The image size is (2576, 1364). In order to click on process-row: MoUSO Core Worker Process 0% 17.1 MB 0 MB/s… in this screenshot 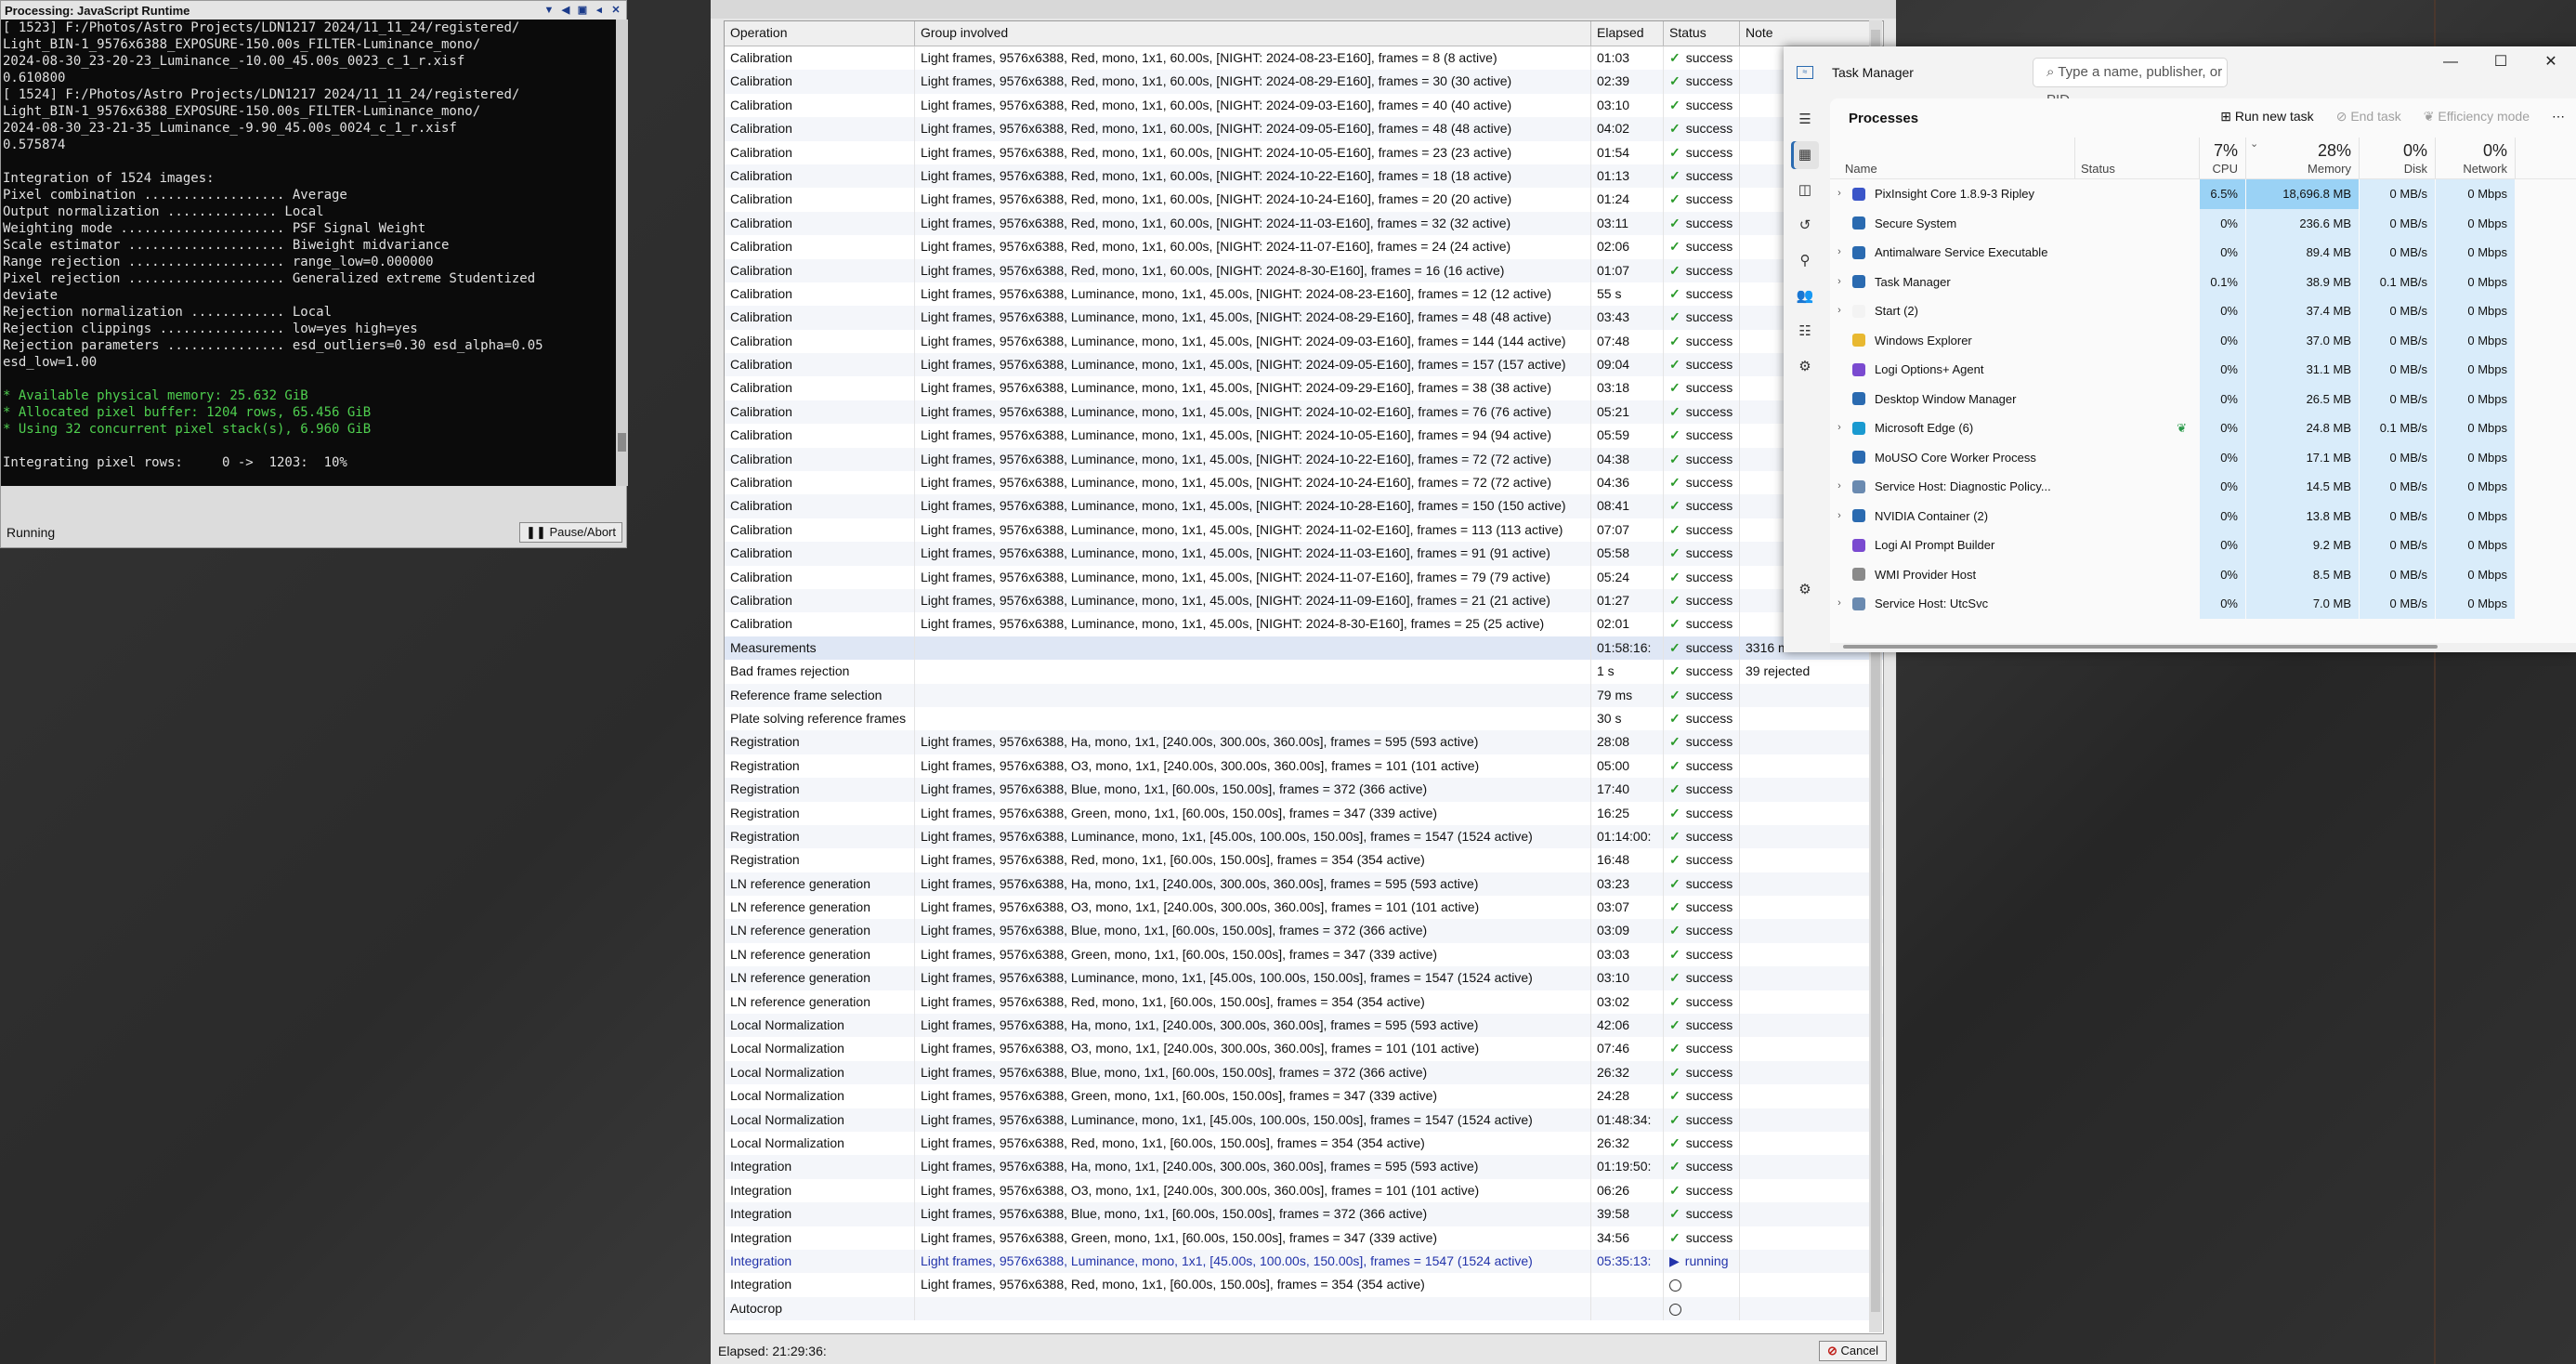, I will do `click(2203, 457)`.